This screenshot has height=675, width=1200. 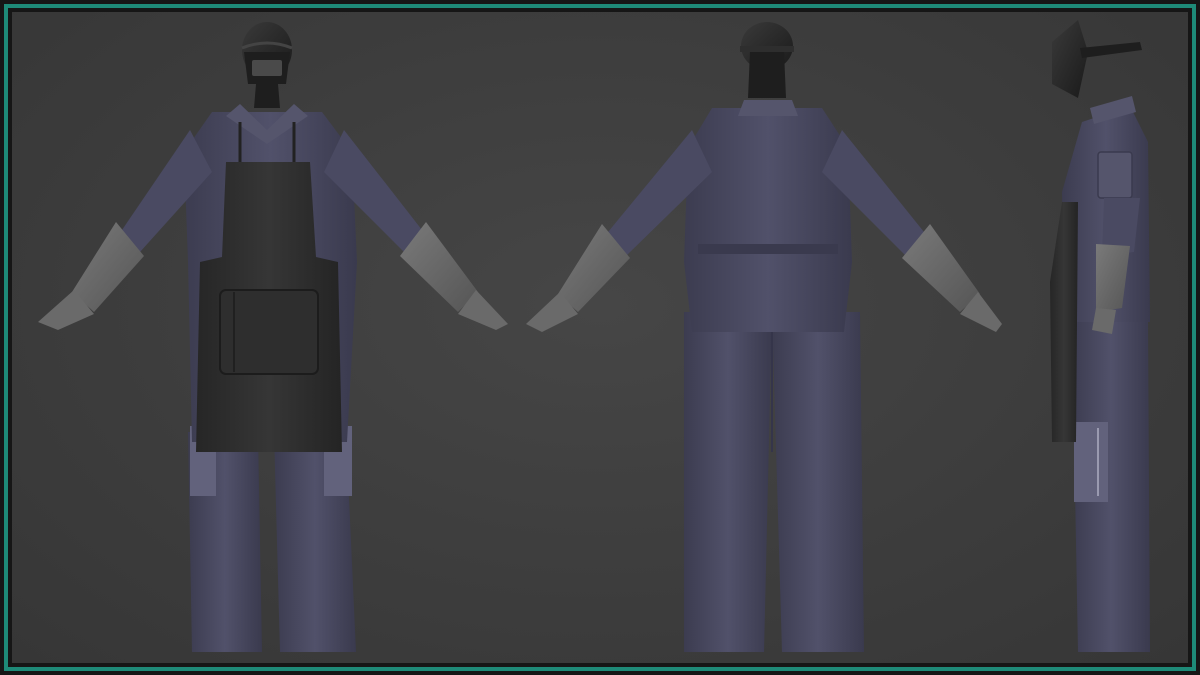 What do you see at coordinates (125, 230) in the screenshot?
I see `left-sleeve-front` at bounding box center [125, 230].